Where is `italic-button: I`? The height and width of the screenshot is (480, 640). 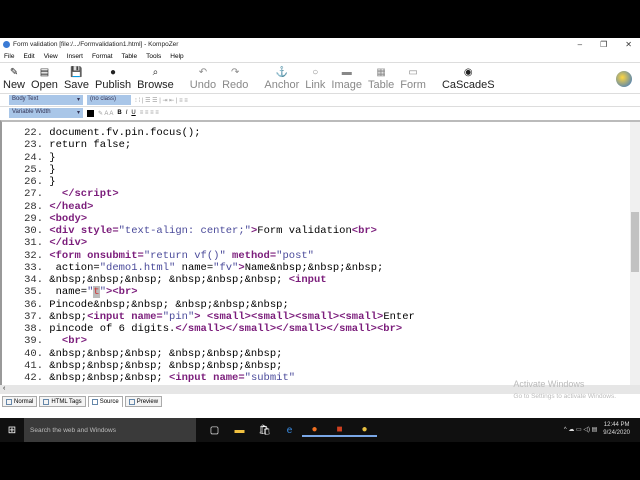 italic-button: I is located at coordinates (127, 113).